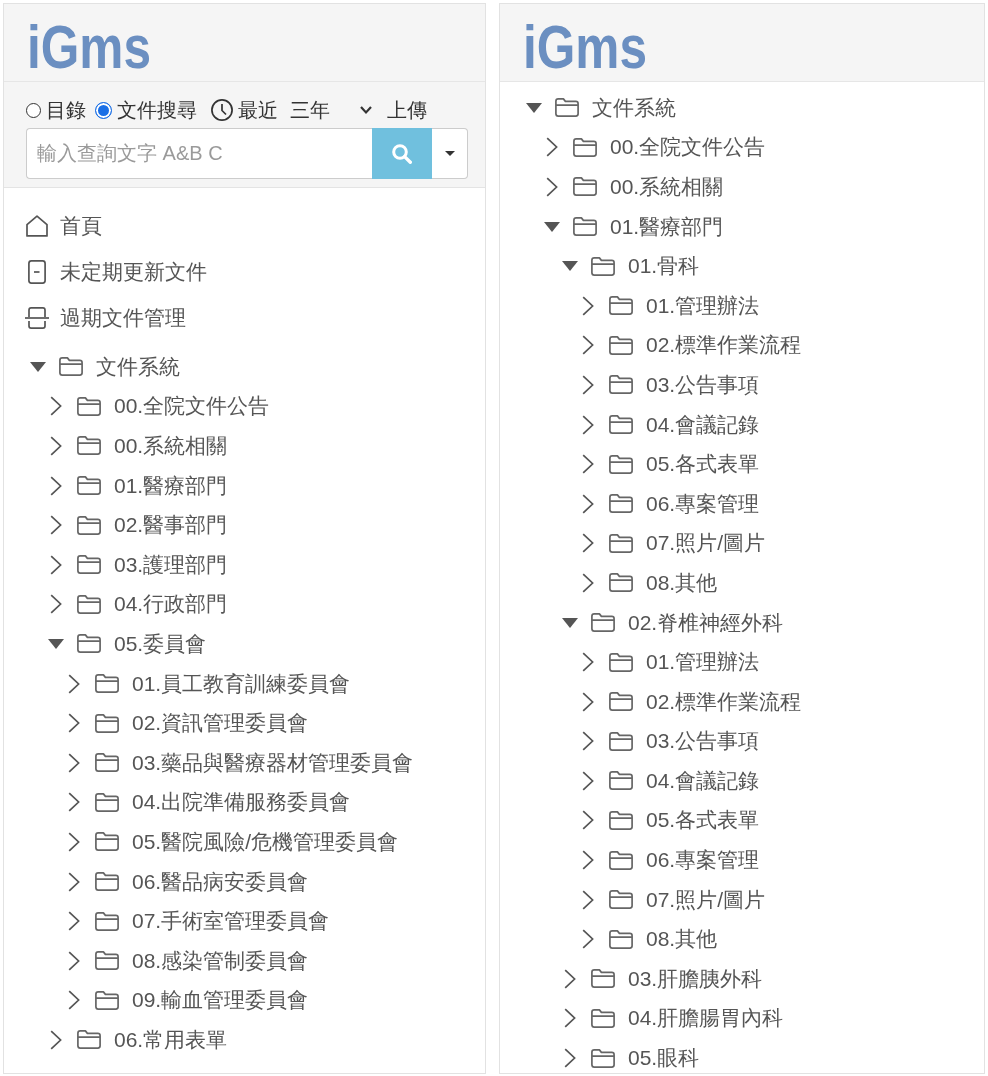 Image resolution: width=988 pixels, height=1076 pixels. Describe the element at coordinates (220, 723) in the screenshot. I see `folder-label: 02.資訊管理委員會` at that location.